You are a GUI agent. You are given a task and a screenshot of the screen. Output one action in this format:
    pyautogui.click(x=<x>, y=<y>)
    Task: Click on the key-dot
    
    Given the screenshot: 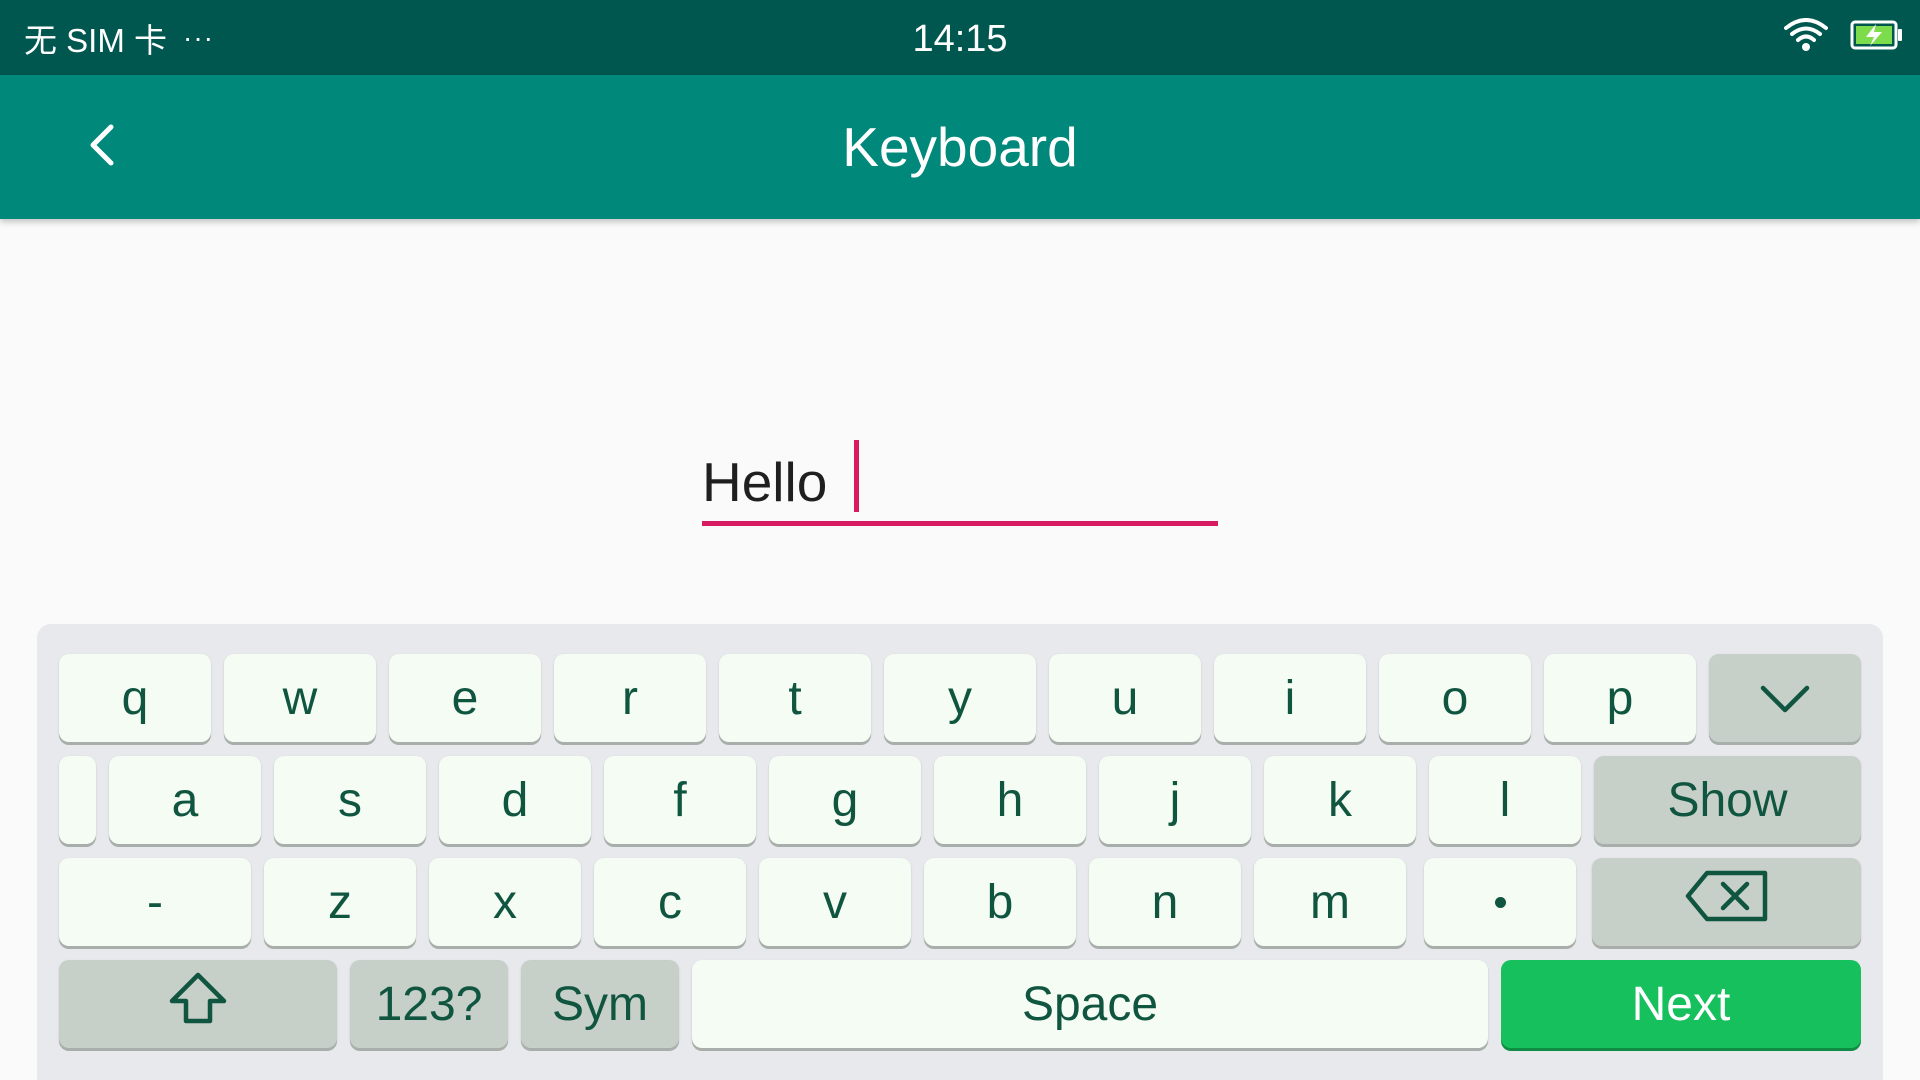 What is the action you would take?
    pyautogui.click(x=1500, y=902)
    